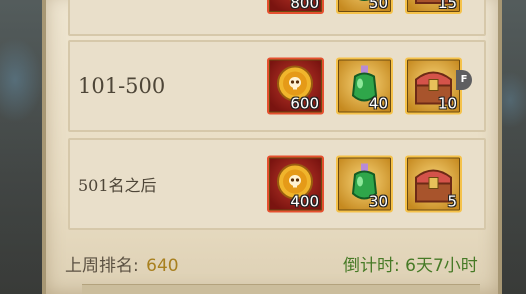 The height and width of the screenshot is (294, 526). I want to click on last-week-rank: 上周排名: 640, so click(122, 263).